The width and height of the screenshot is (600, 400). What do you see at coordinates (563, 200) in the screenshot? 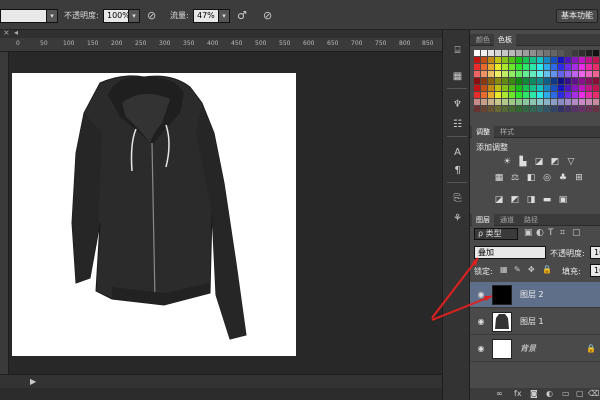
I see `selective-color-icon: ▣` at bounding box center [563, 200].